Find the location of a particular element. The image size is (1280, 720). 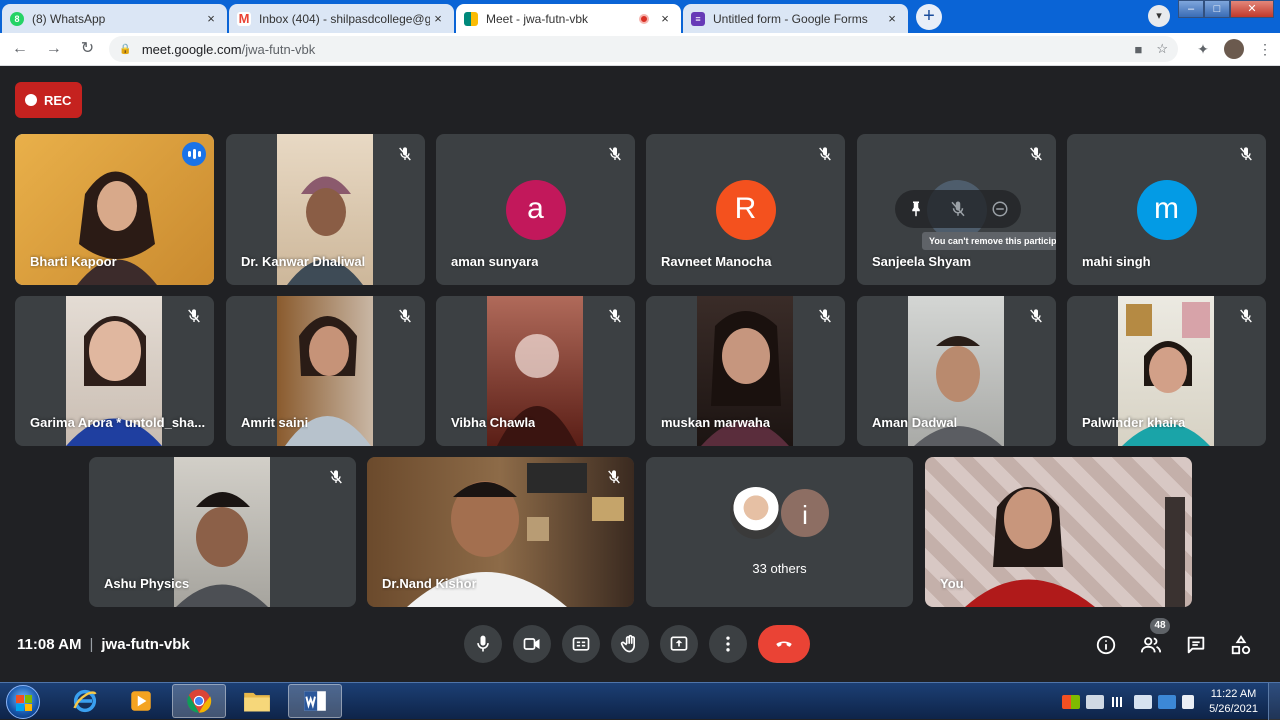

chrome-taskbar-item is located at coordinates (199, 701).